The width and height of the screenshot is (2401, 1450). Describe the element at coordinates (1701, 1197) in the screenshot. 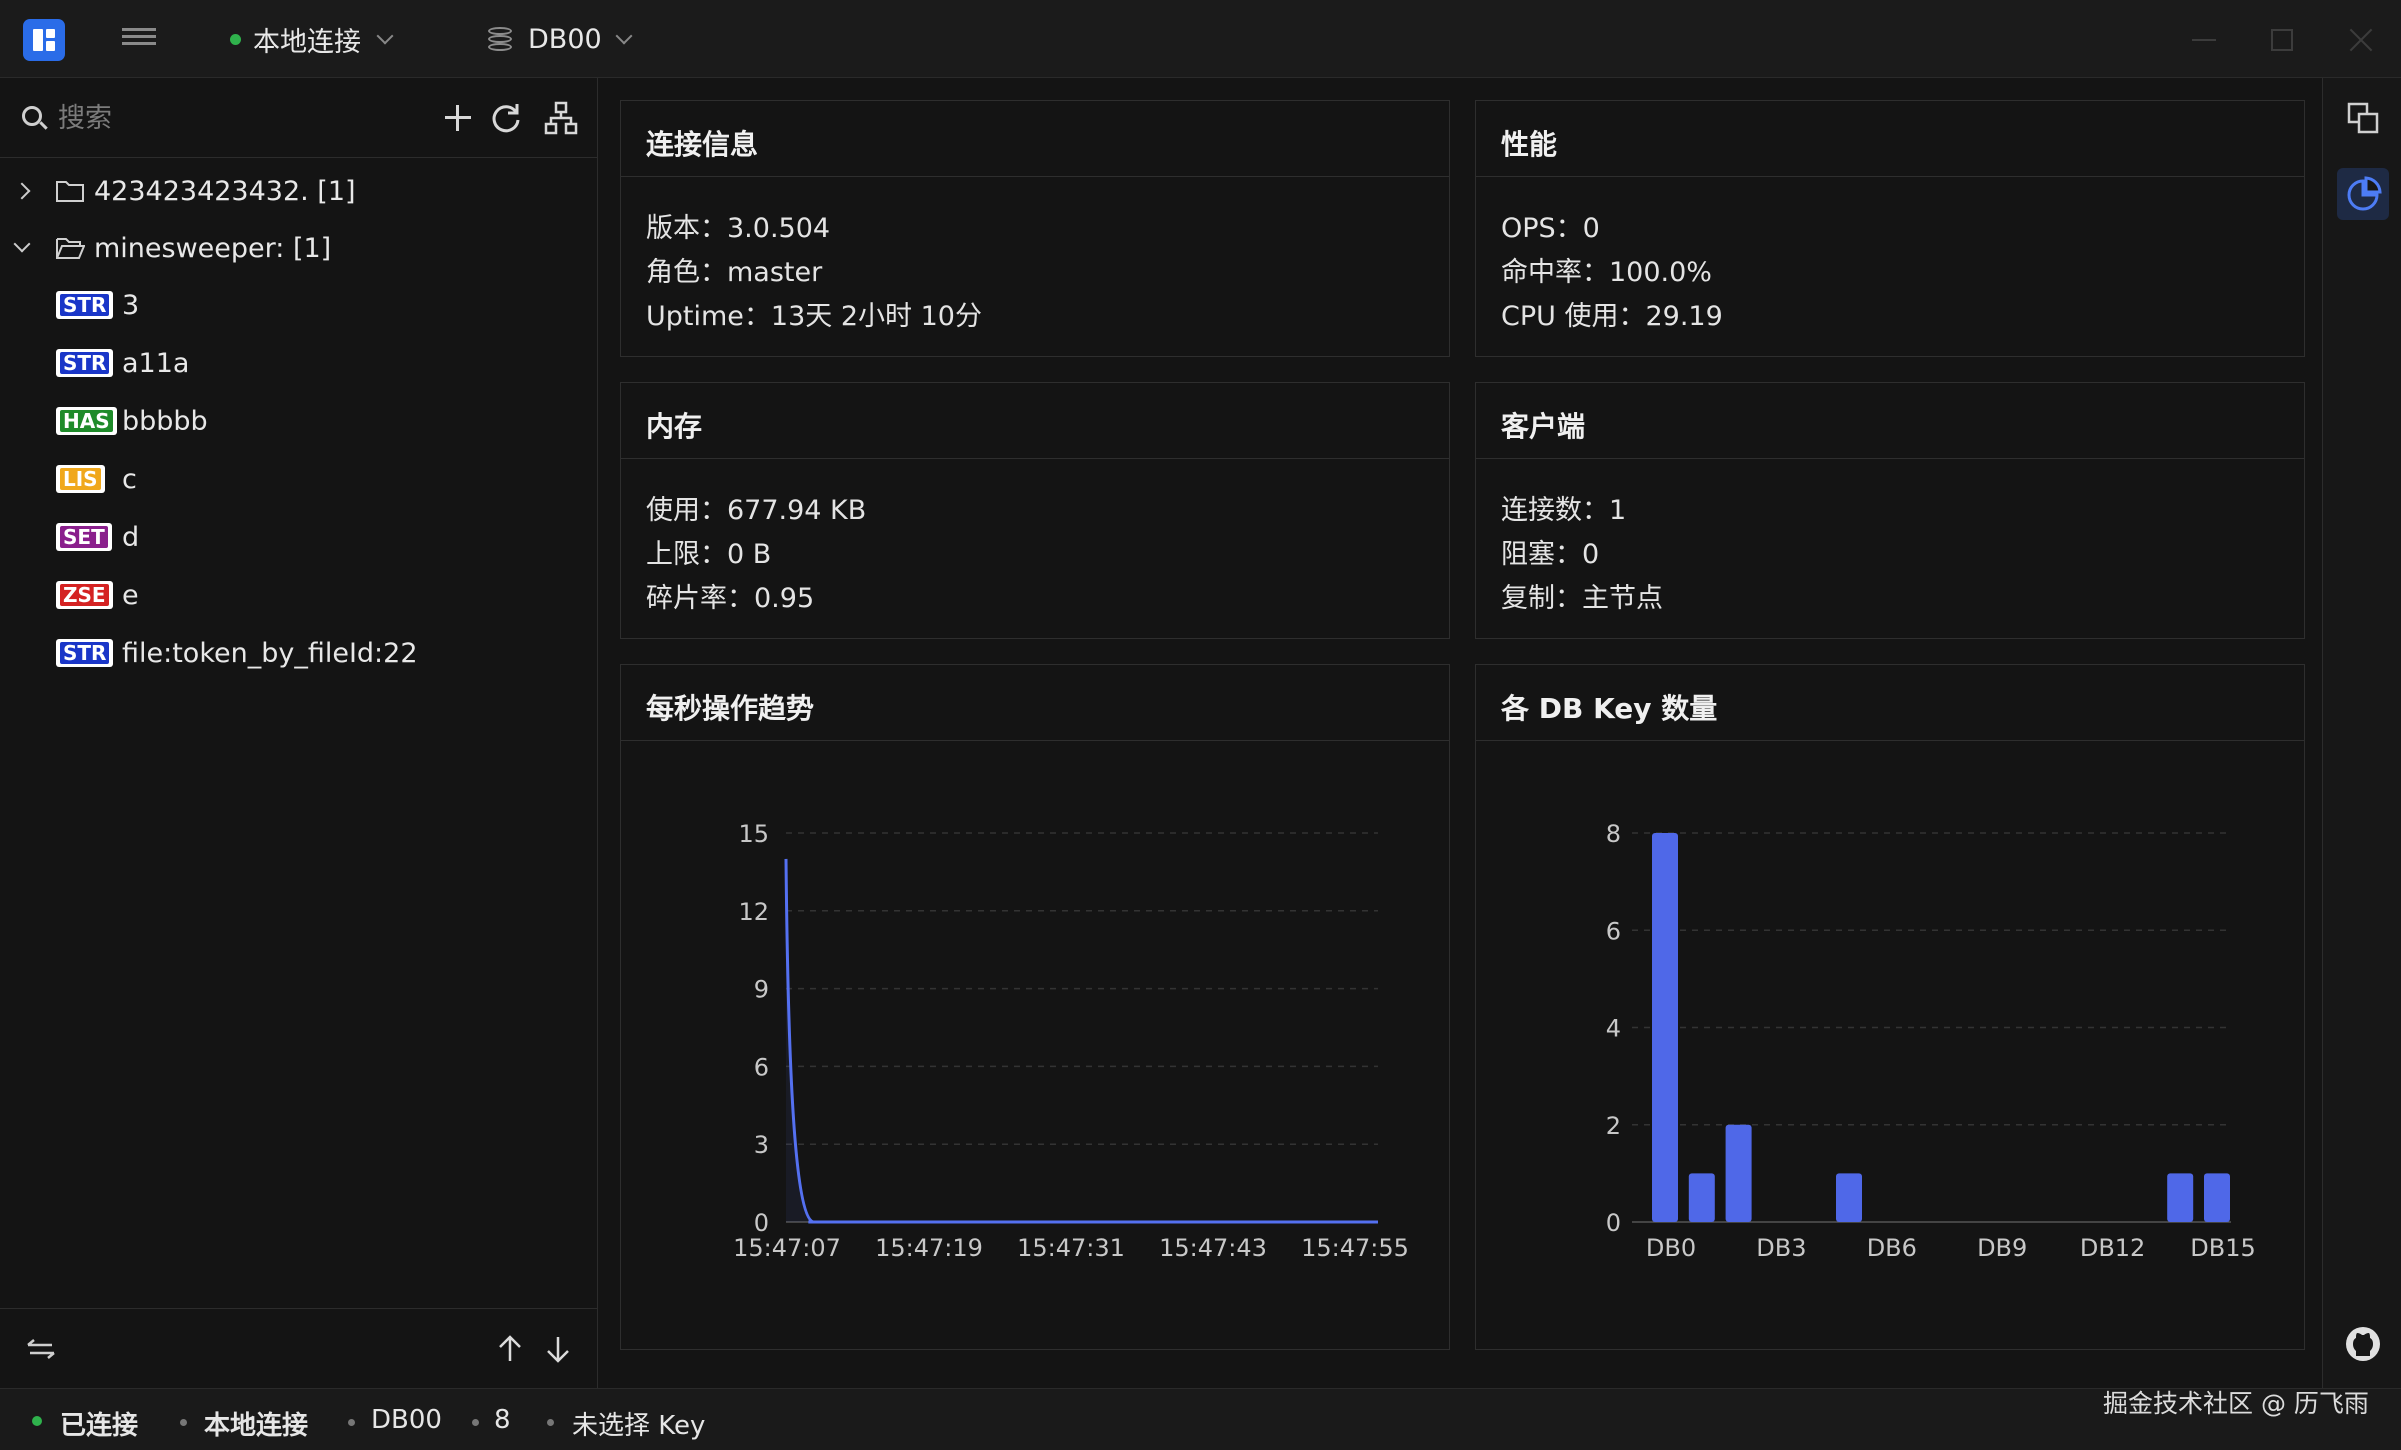

I see `bar-db1` at that location.